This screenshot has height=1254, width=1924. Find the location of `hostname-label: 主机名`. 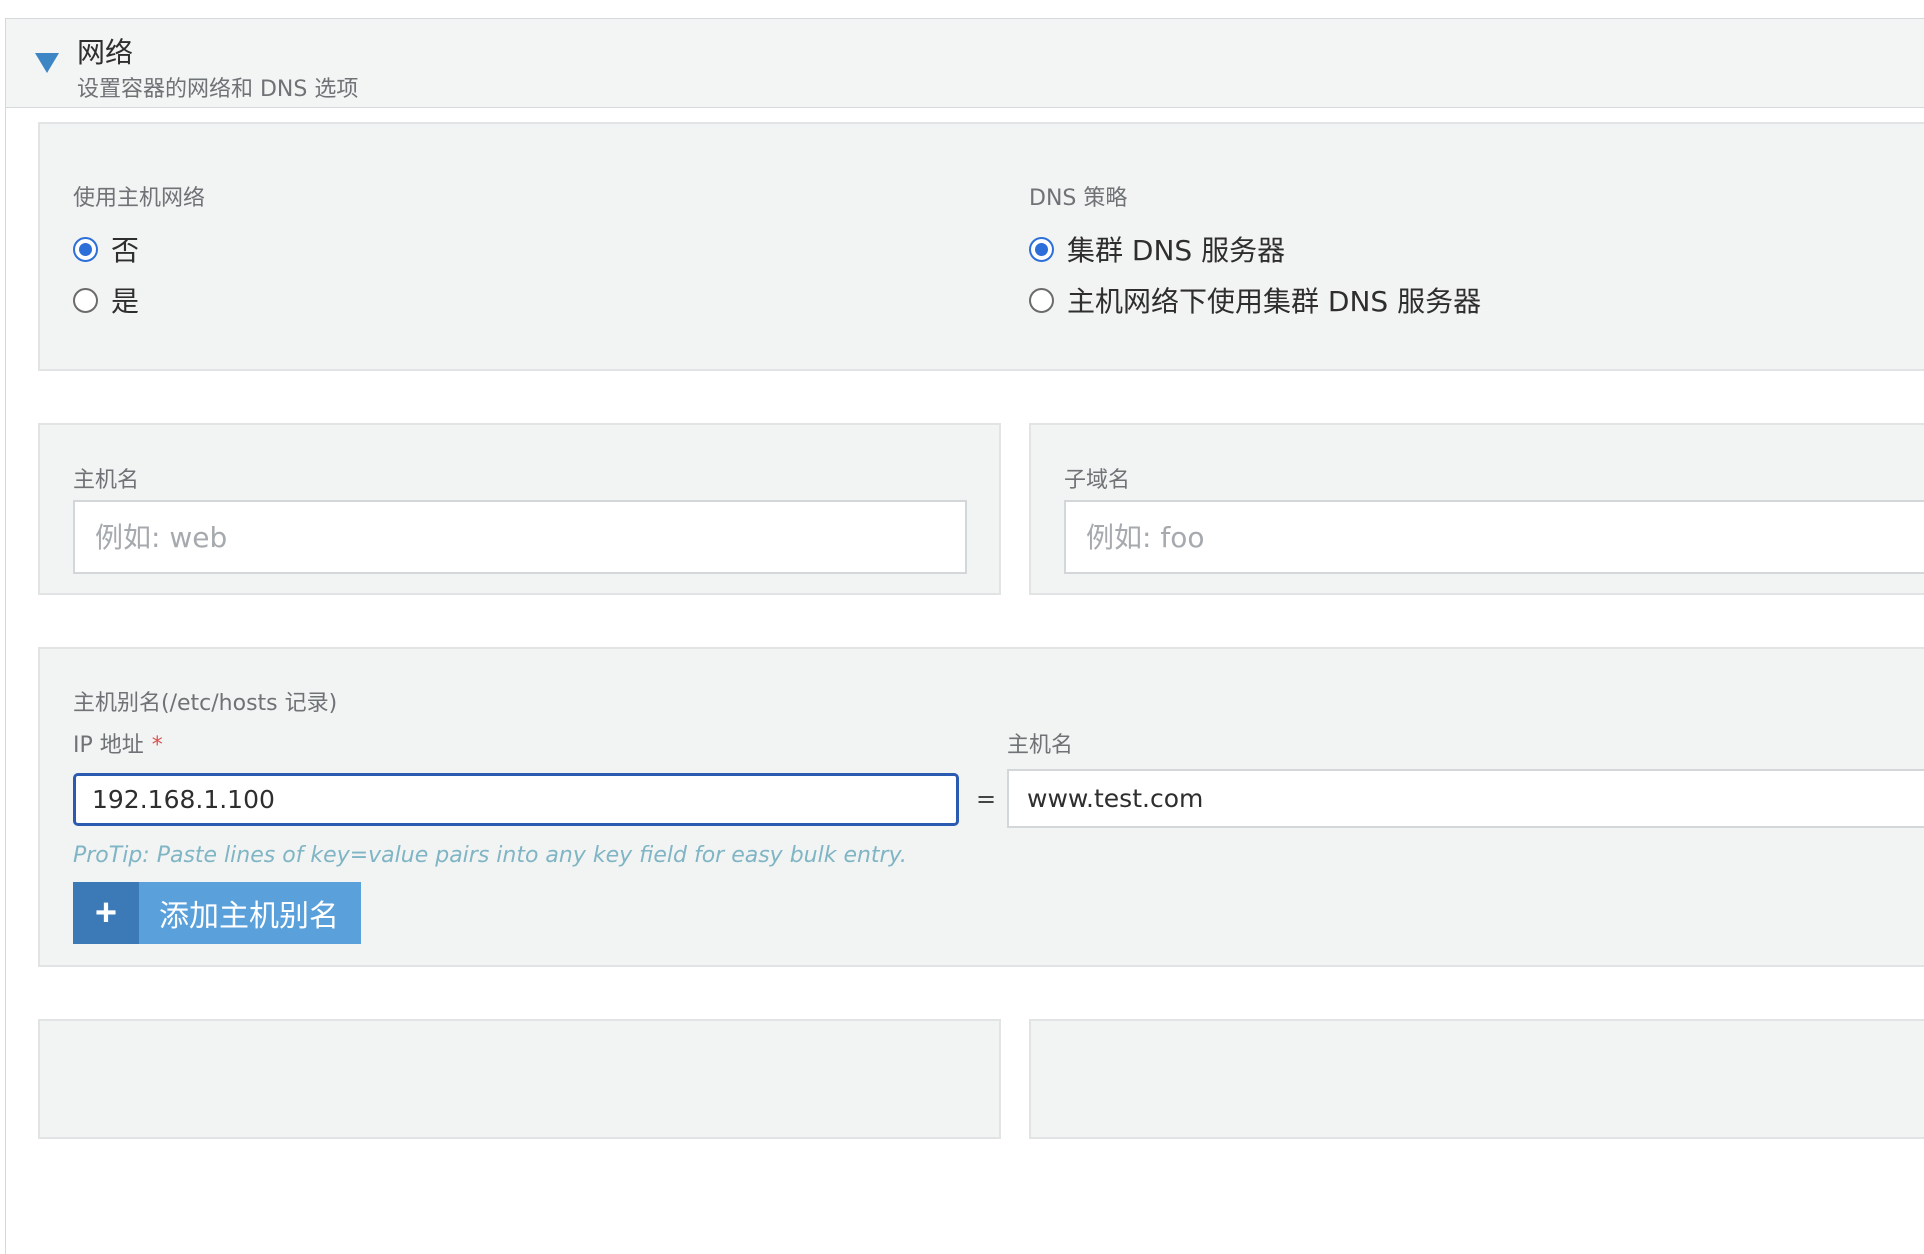

hostname-label: 主机名 is located at coordinates (106, 480).